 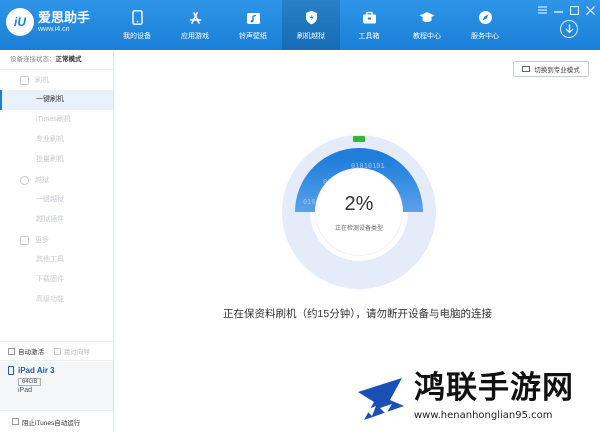 I want to click on maximize-icon, so click(x=574, y=10).